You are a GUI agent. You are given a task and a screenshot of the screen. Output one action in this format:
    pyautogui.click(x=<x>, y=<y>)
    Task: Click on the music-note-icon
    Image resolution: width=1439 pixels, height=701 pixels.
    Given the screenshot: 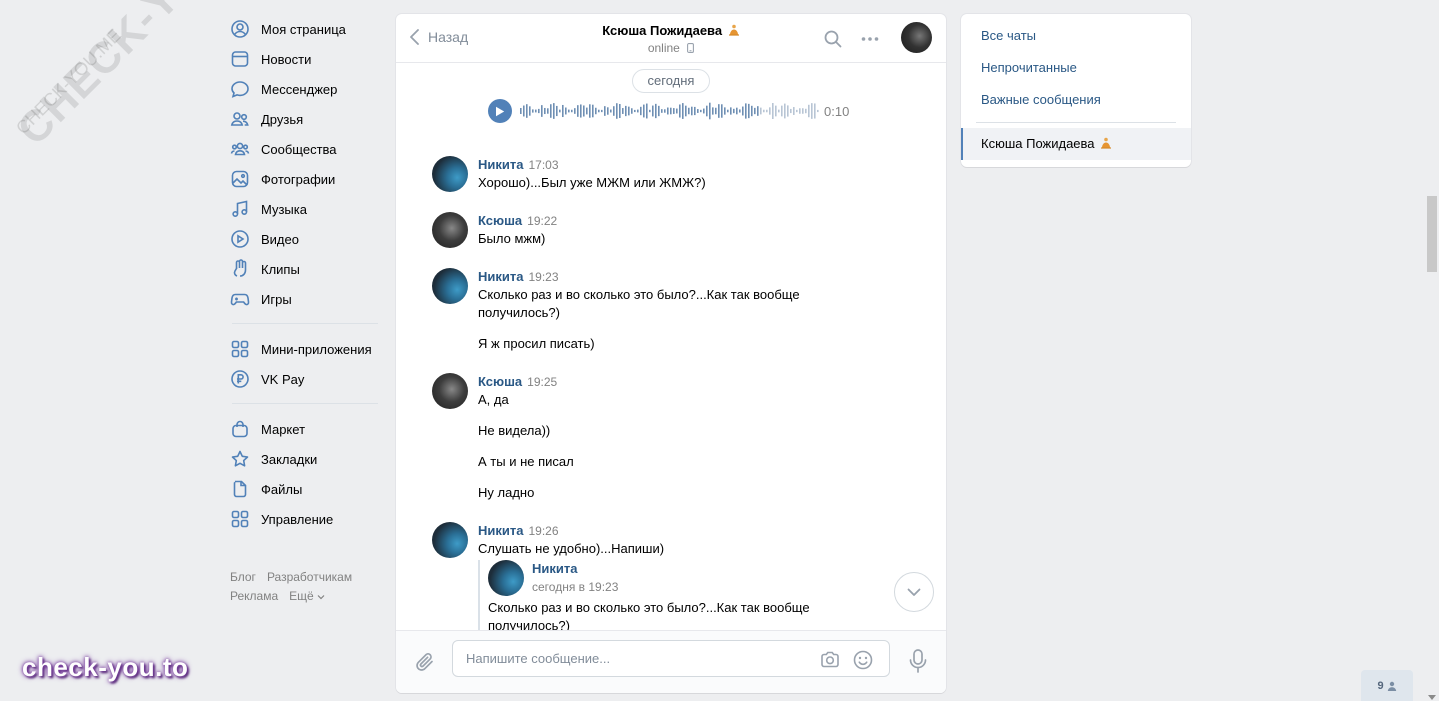 What is the action you would take?
    pyautogui.click(x=240, y=209)
    